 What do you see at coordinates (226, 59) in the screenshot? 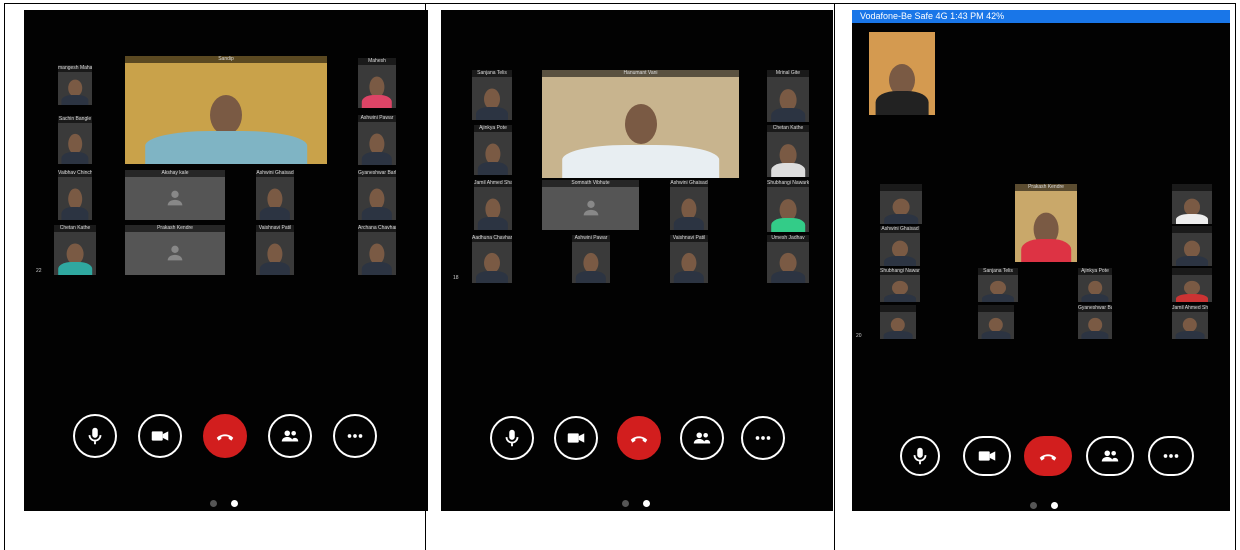
I see `main-speaker-name: Sandip` at bounding box center [226, 59].